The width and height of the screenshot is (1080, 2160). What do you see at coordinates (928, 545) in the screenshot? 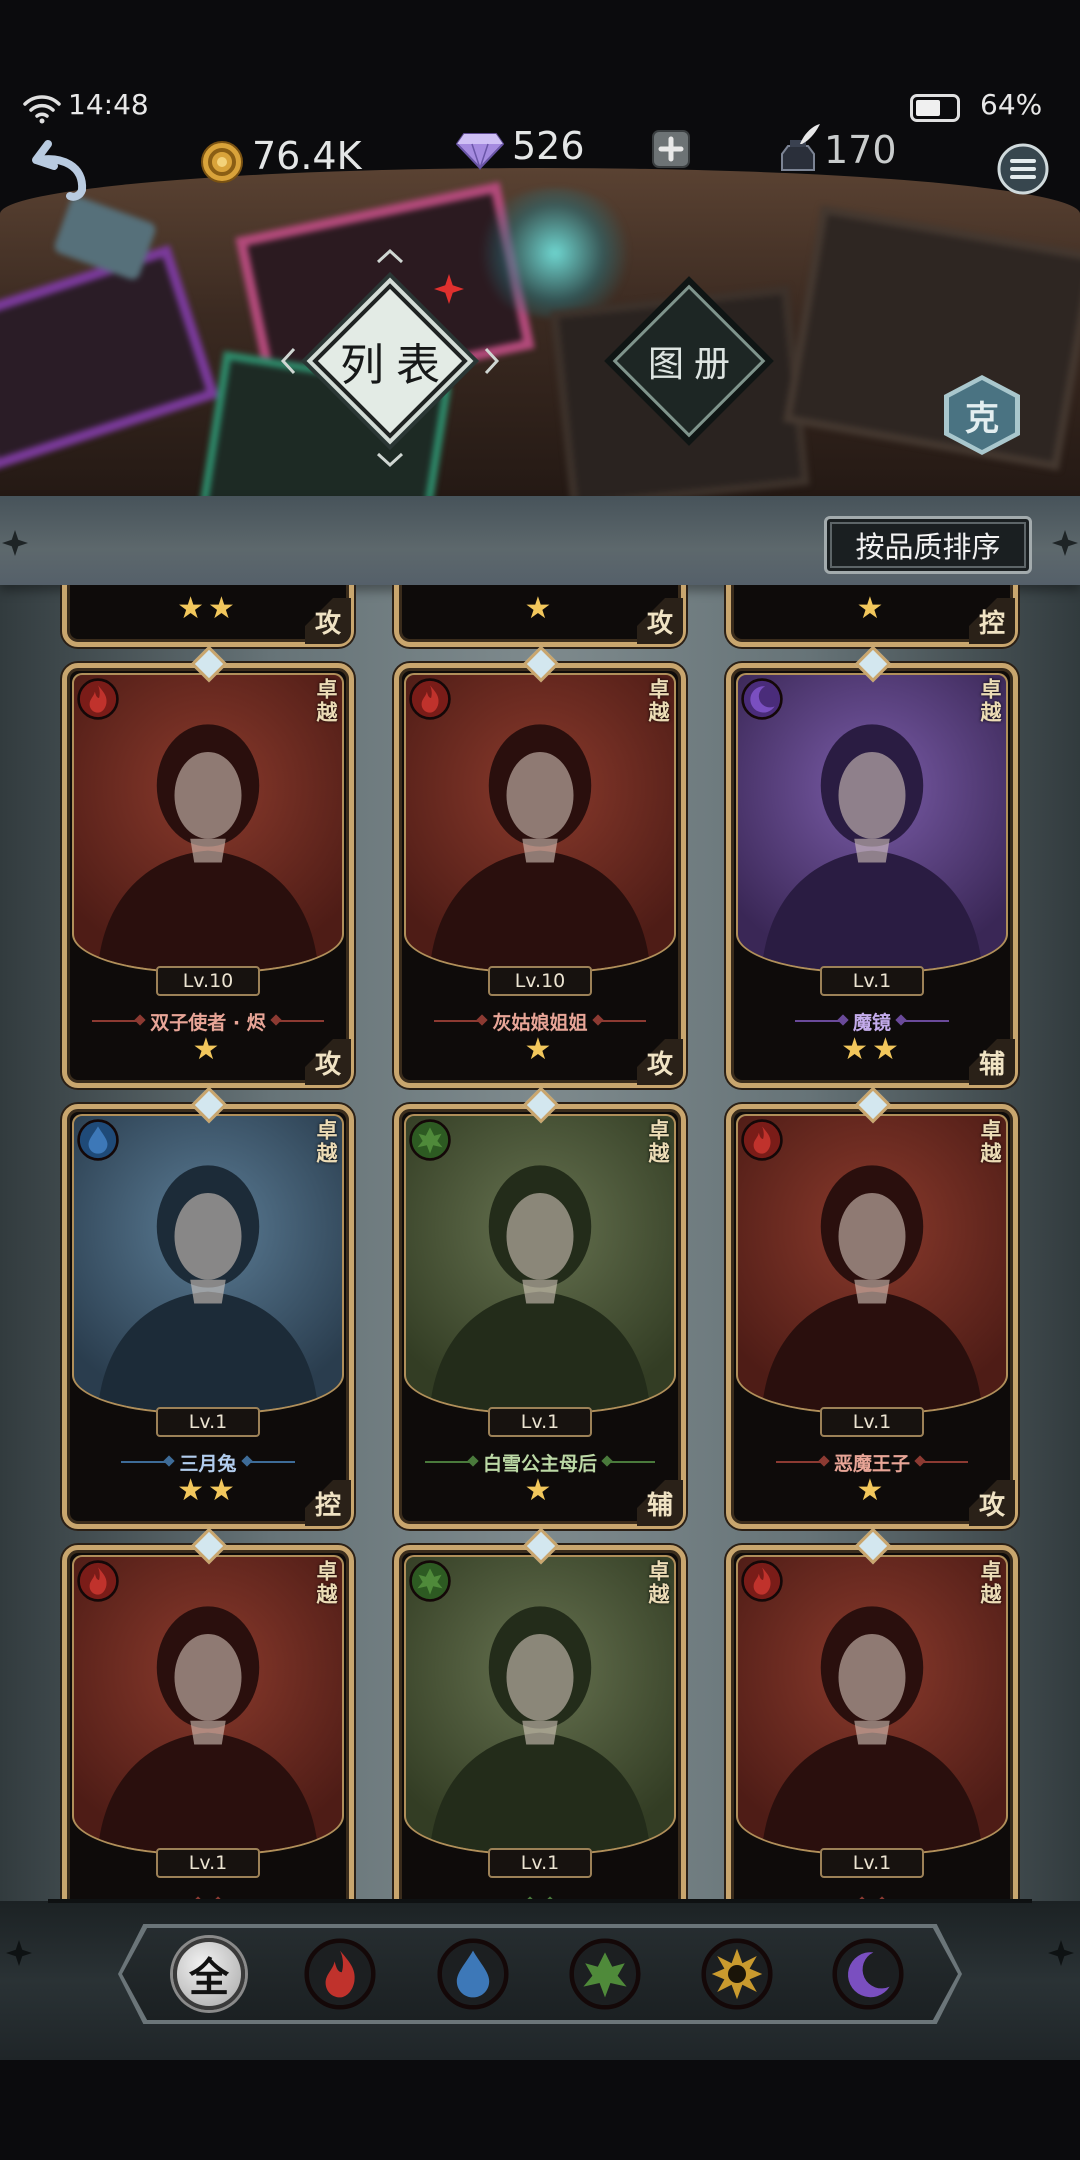
I see `sort-by-quality-button: 按品质排序` at bounding box center [928, 545].